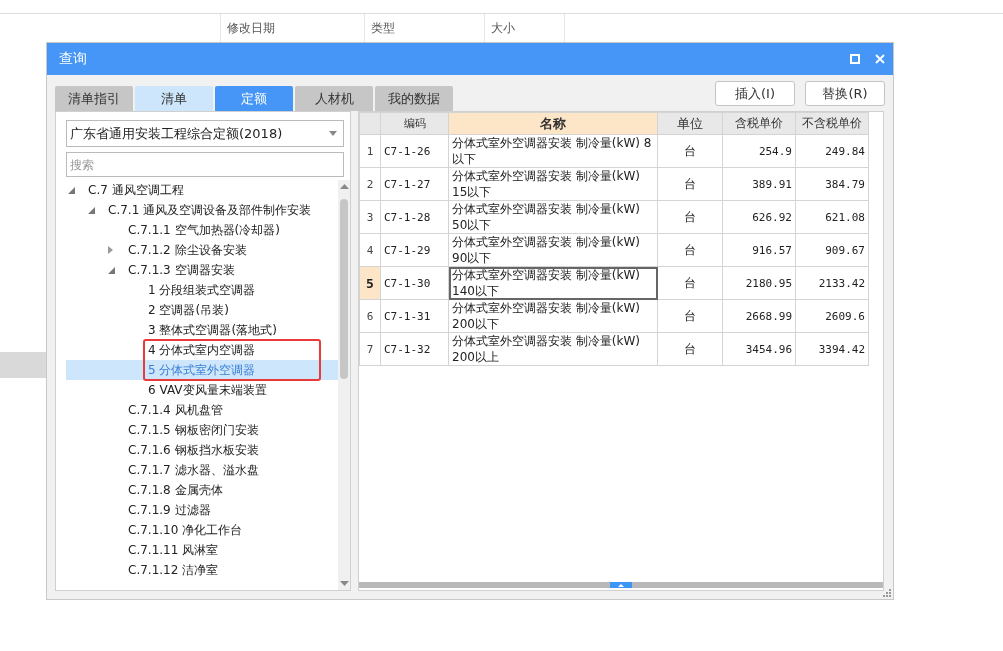  Describe the element at coordinates (690, 123) in the screenshot. I see `column-header: 单位` at that location.